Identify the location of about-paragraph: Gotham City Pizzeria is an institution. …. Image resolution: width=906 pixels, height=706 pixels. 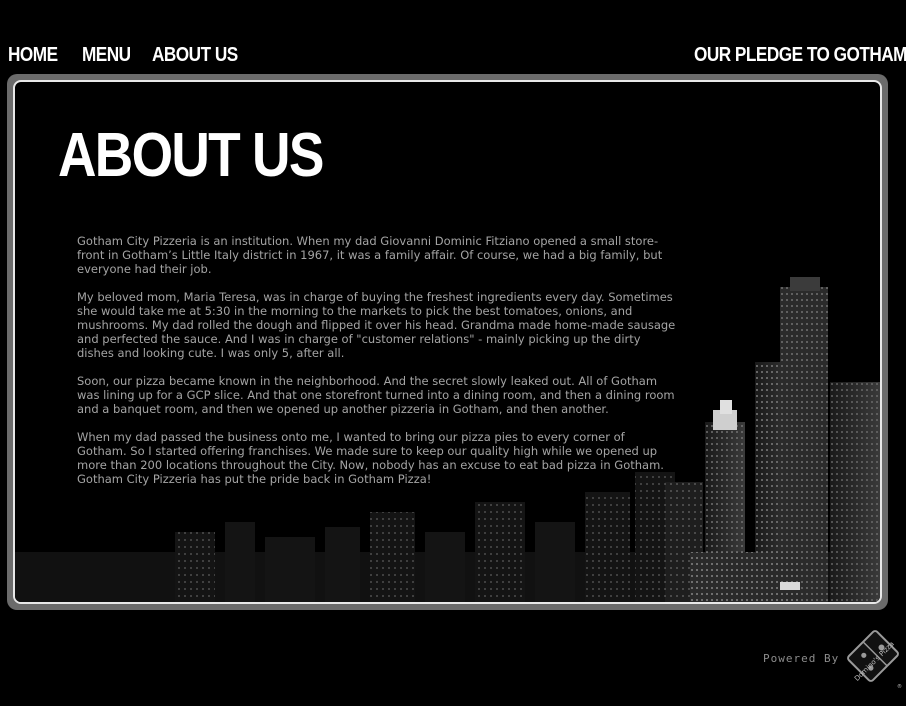
(370, 255).